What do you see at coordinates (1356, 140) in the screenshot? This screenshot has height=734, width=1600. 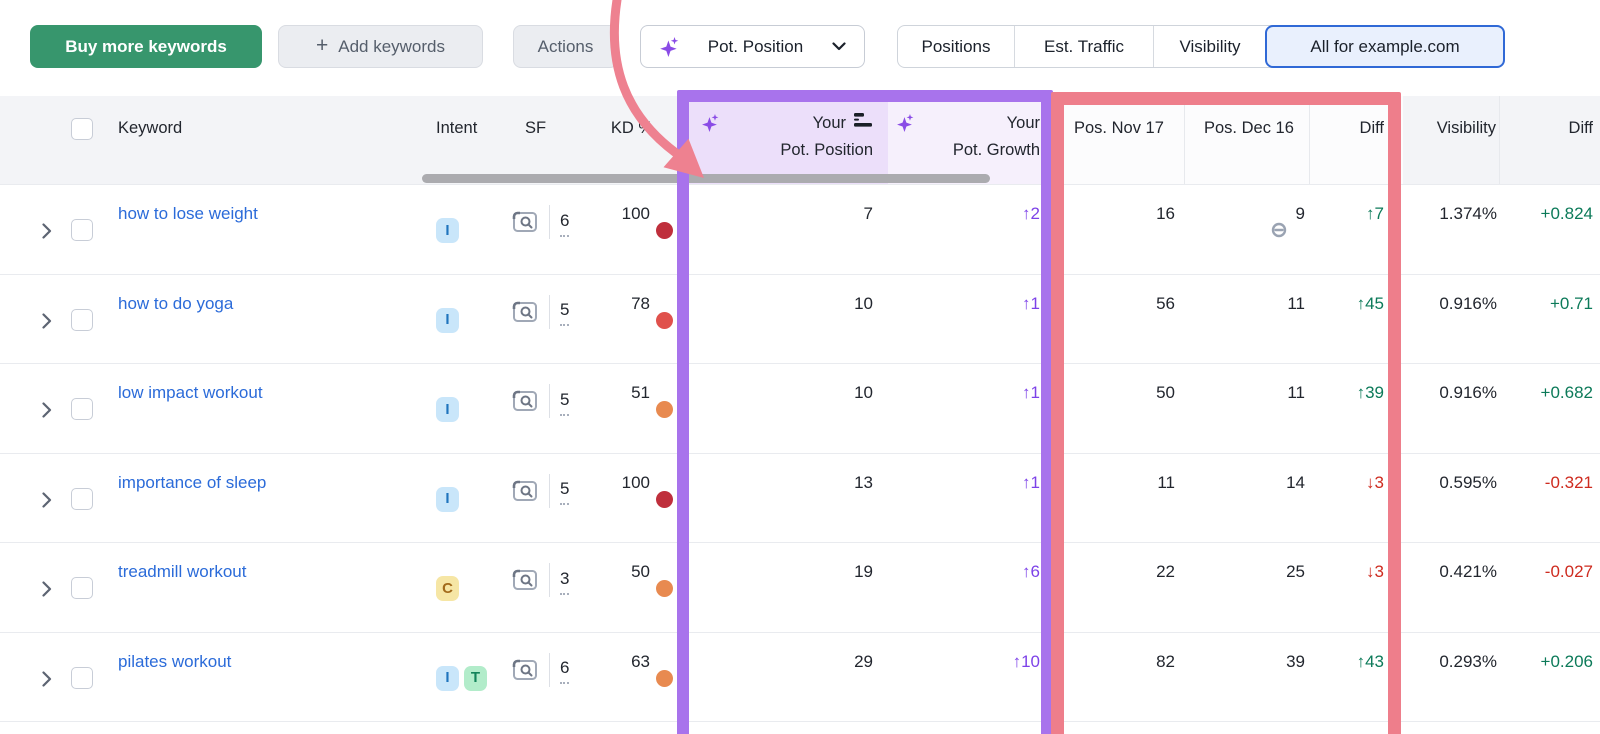 I see `header-position-diff: Diff` at bounding box center [1356, 140].